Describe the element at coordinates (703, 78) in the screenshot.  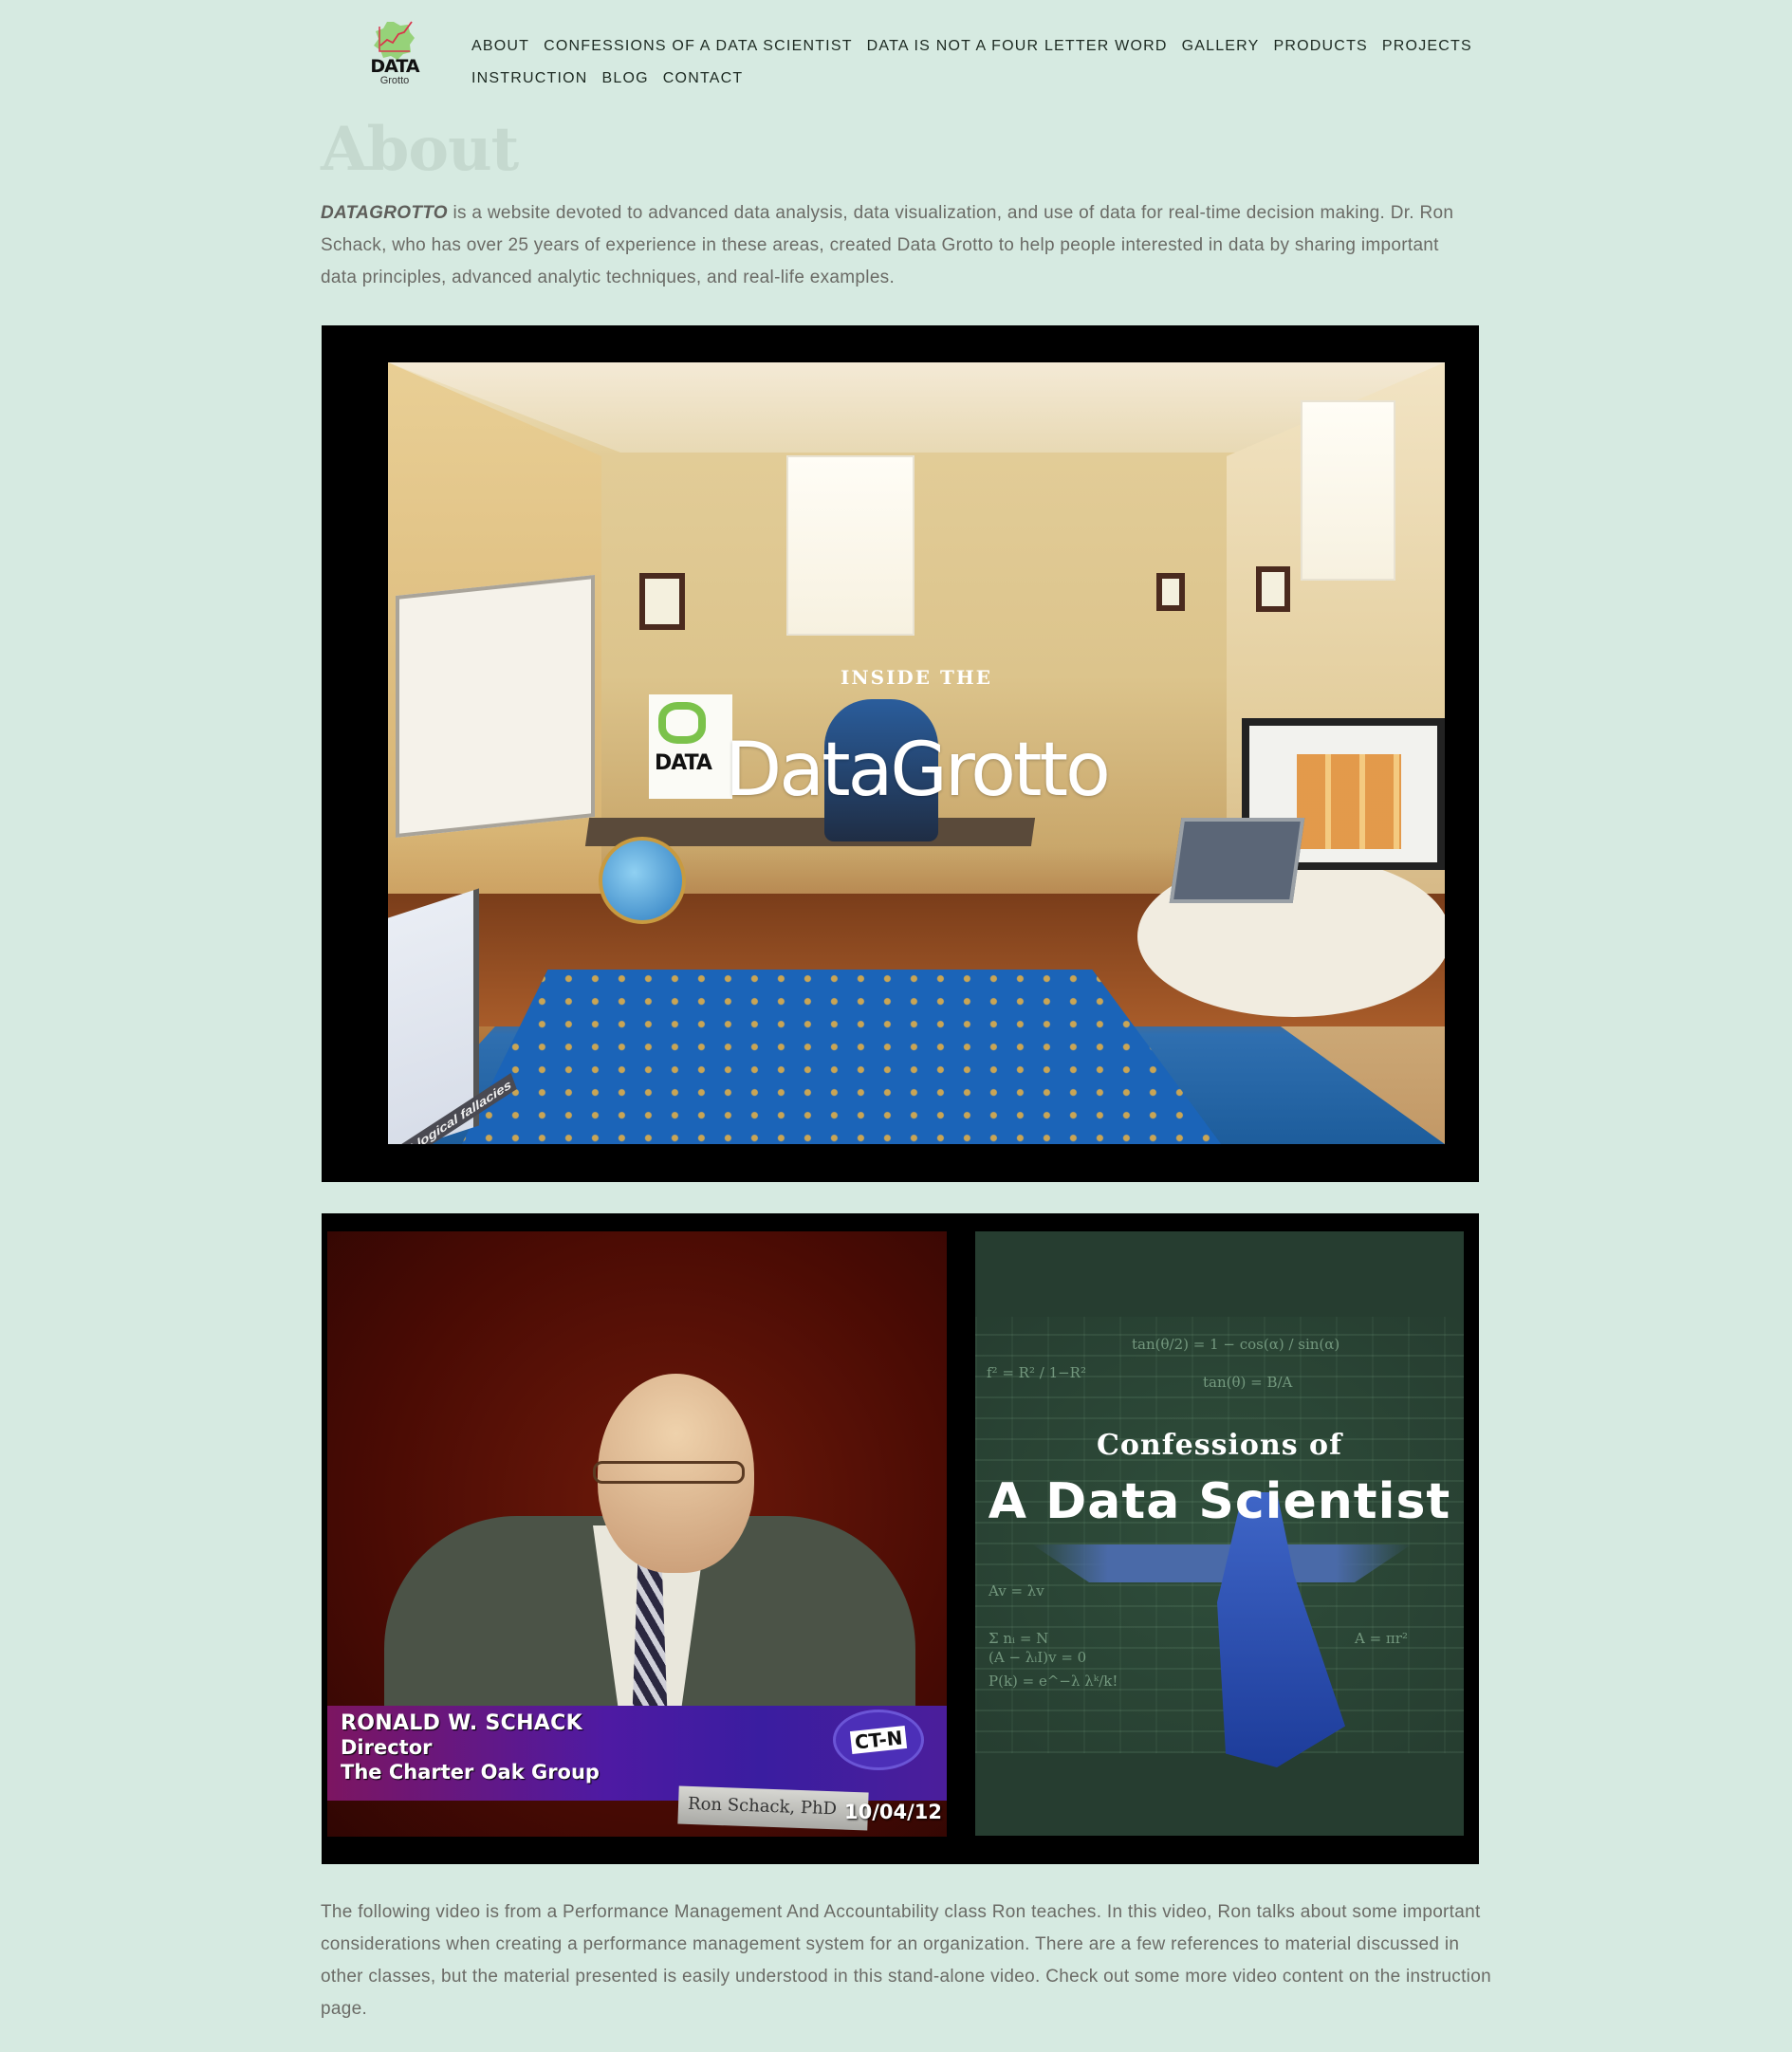
I see `nav-contact: Contact` at that location.